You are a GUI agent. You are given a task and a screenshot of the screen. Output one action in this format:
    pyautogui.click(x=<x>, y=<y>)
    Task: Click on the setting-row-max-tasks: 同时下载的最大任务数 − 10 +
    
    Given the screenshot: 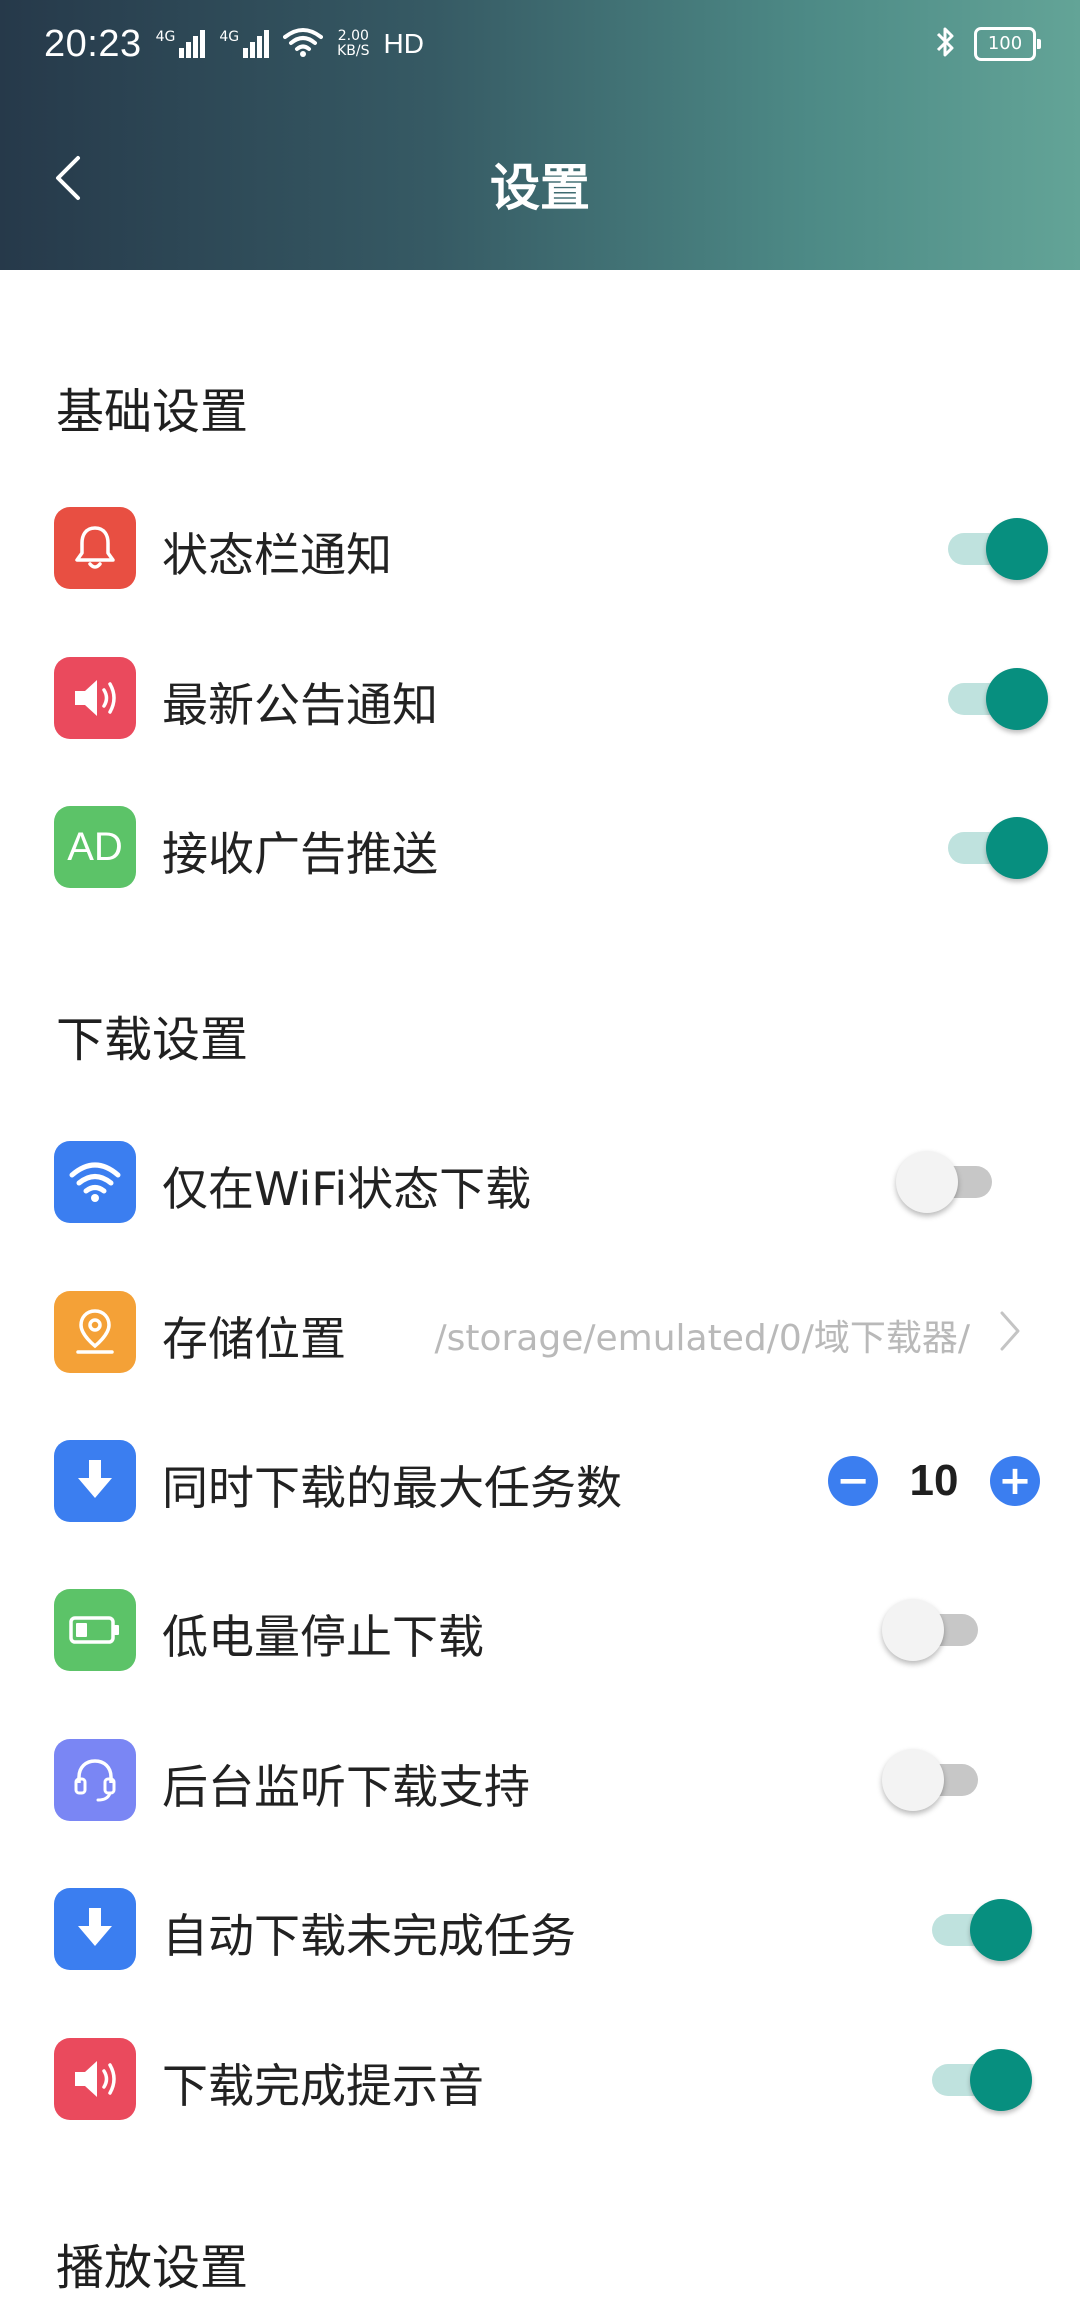 What is the action you would take?
    pyautogui.click(x=540, y=1481)
    